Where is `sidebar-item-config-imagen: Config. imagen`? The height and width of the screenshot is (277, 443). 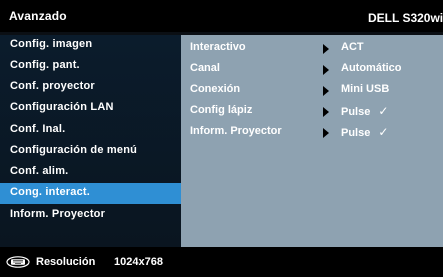
sidebar-item-config-imagen: Config. imagen is located at coordinates (90, 45).